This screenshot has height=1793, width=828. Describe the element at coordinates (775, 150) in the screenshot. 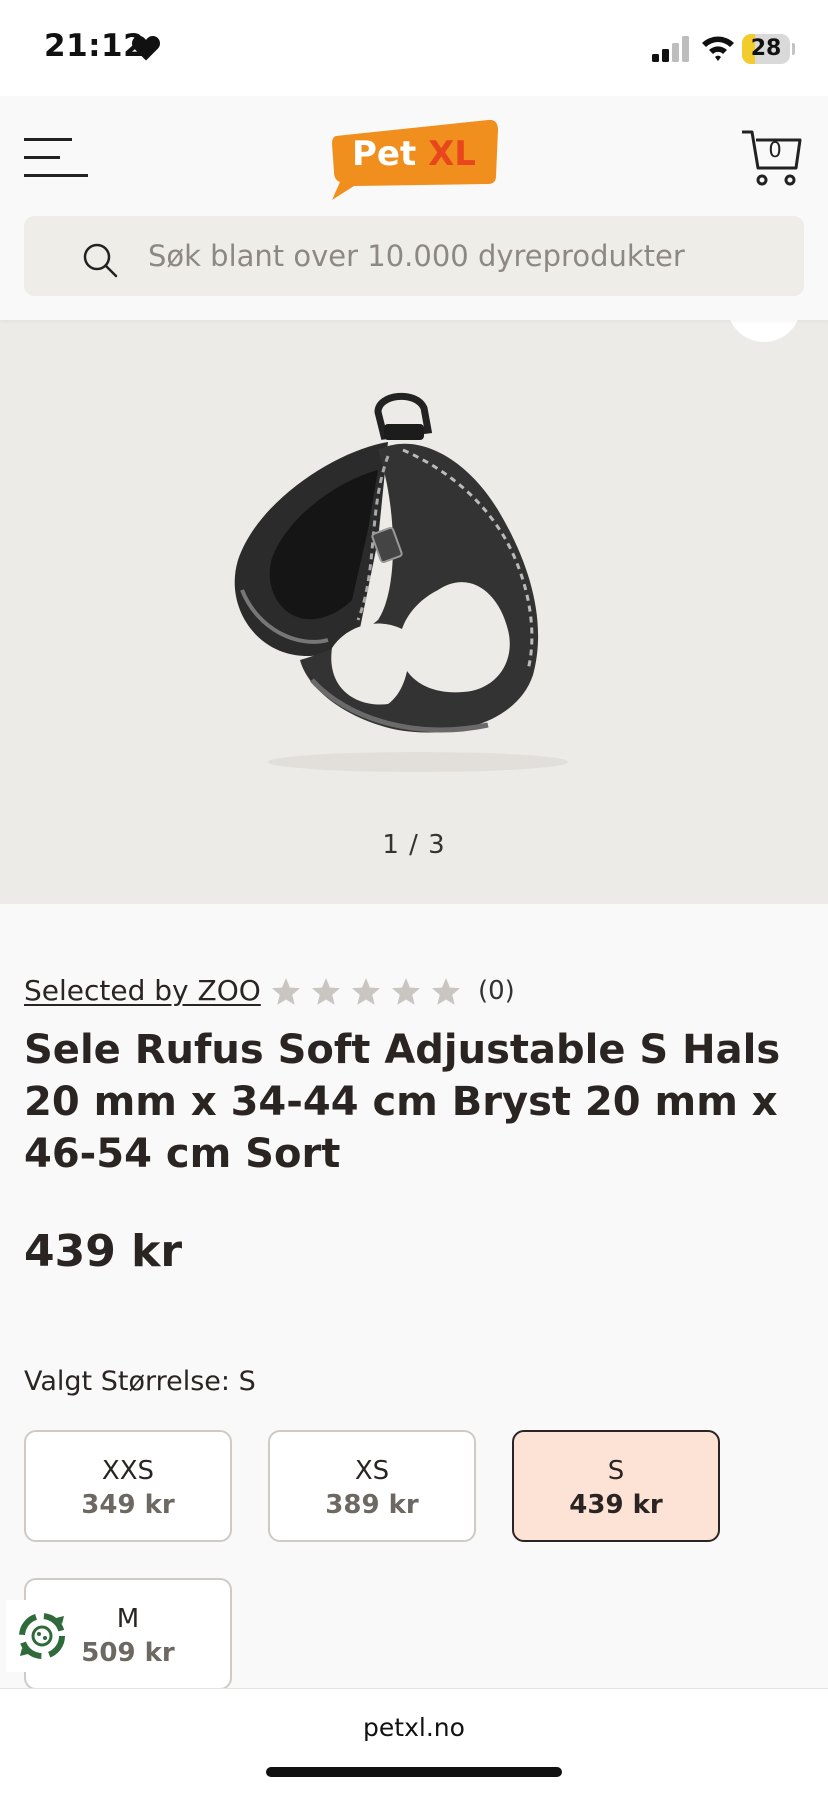

I see `cart-count: 0` at that location.